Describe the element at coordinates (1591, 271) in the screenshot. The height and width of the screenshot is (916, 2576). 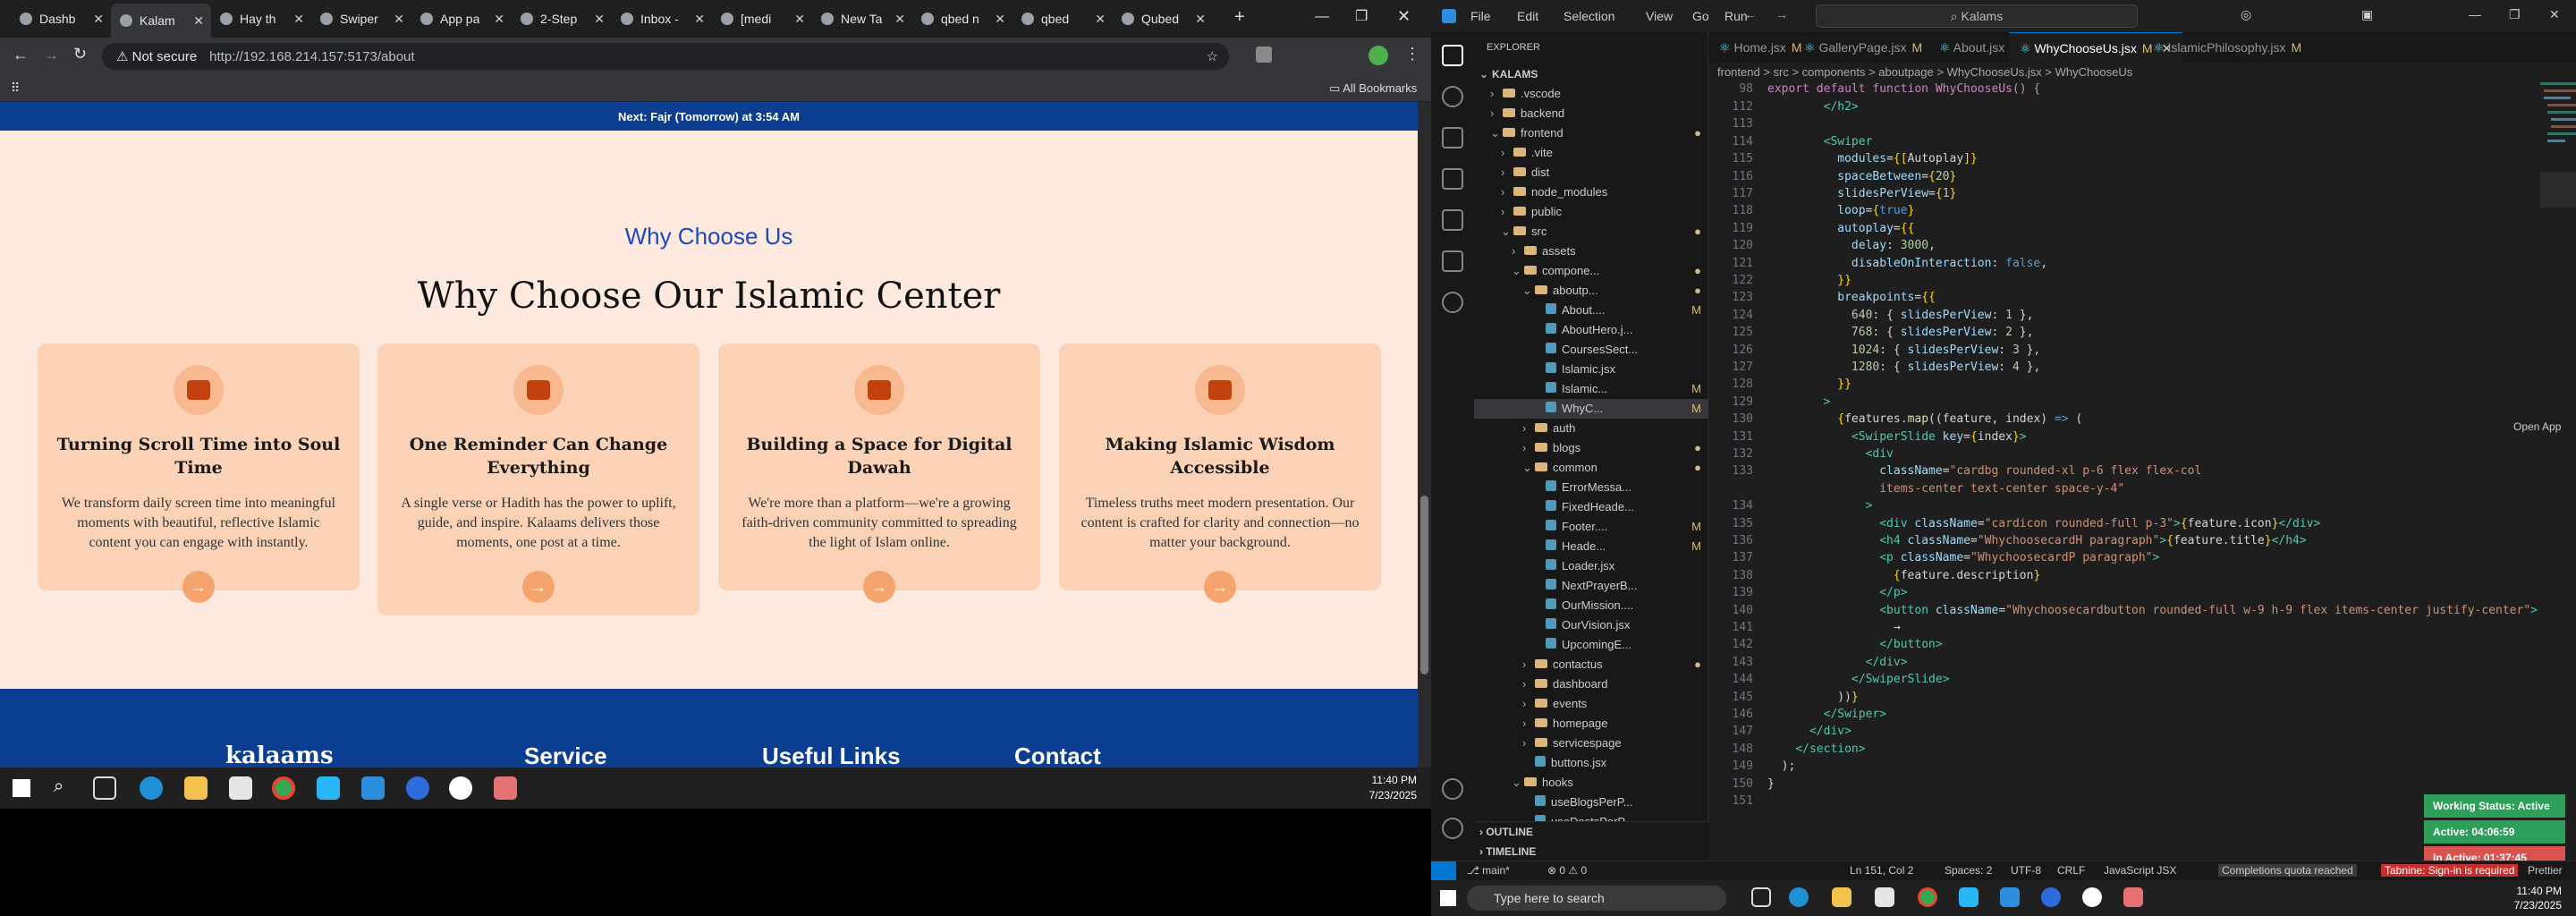
I see `explorer-folder: ⌄ compone... ●` at that location.